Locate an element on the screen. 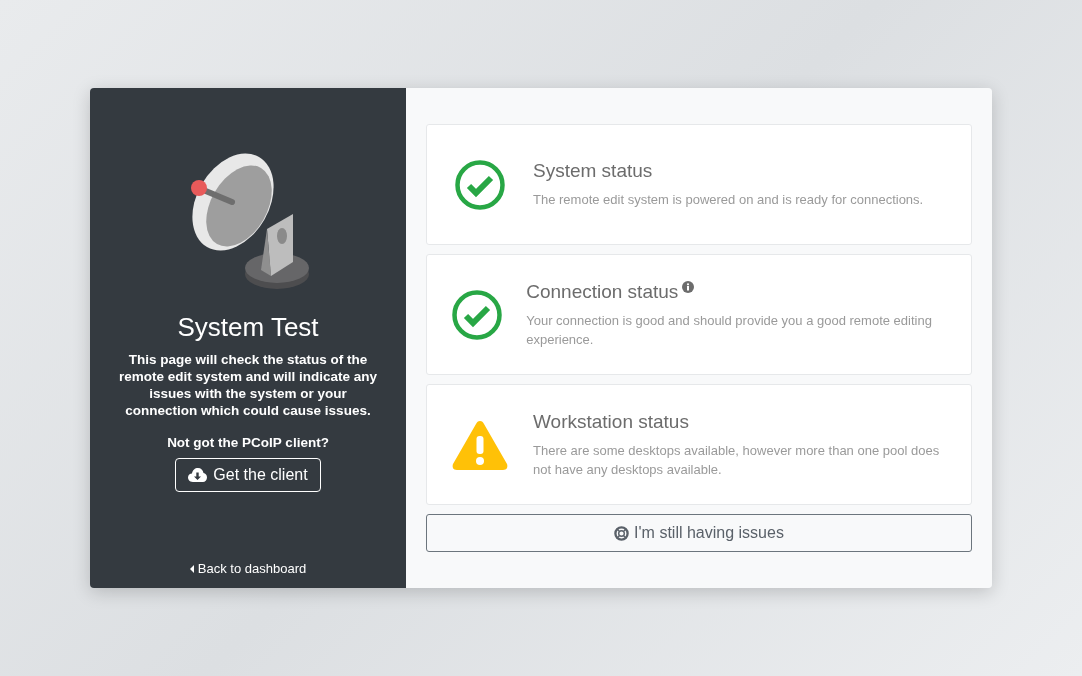  status-text: The remote edit system is powered on and is ready for connections. is located at coordinates (728, 200).